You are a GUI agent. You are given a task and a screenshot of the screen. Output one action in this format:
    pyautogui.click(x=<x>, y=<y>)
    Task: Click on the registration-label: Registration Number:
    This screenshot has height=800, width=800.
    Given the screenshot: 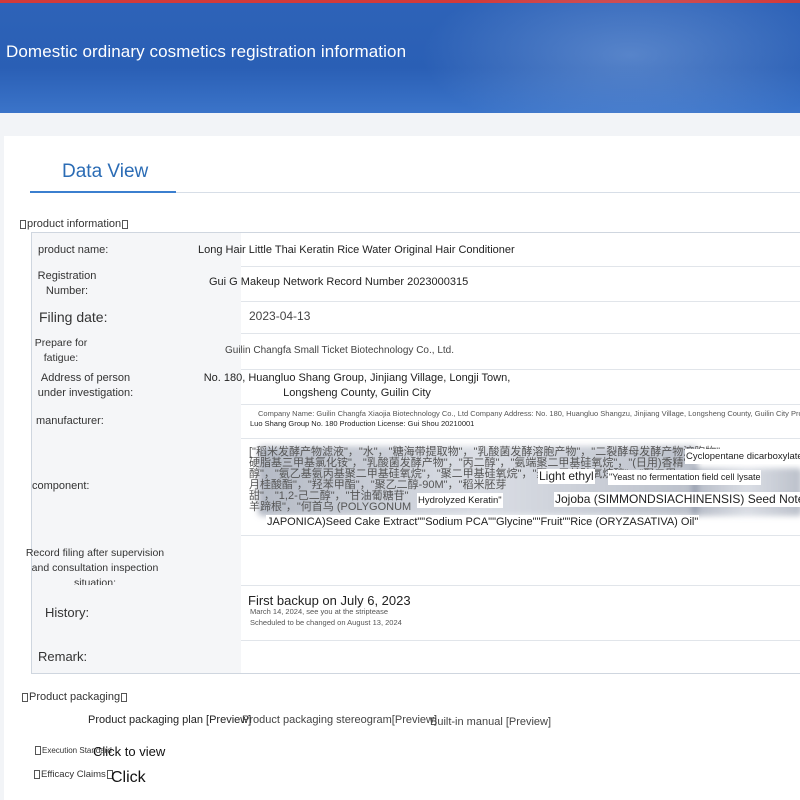 What is the action you would take?
    pyautogui.click(x=67, y=283)
    